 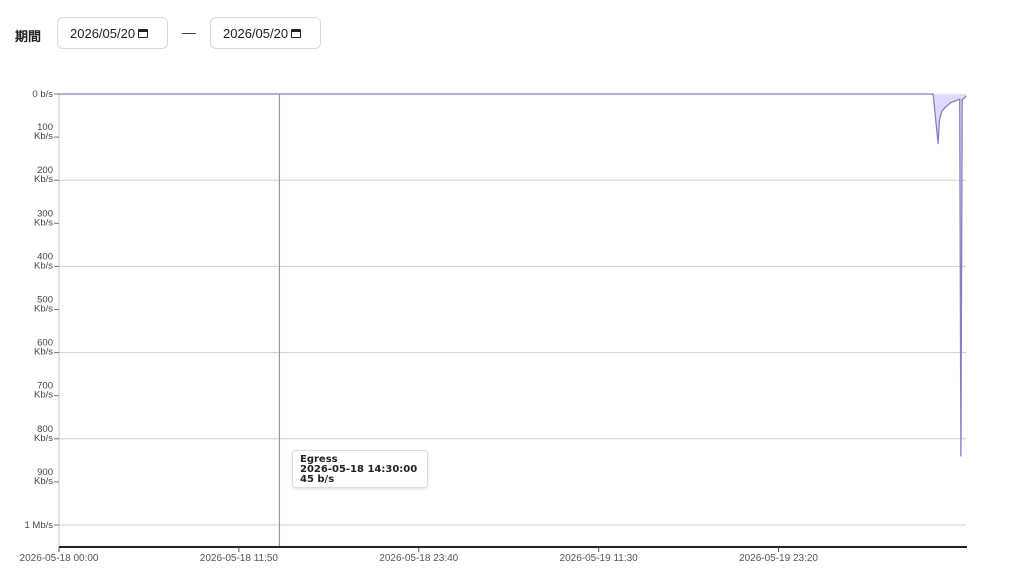 What do you see at coordinates (42, 94) in the screenshot?
I see `y-tick-label: 0 b/s` at bounding box center [42, 94].